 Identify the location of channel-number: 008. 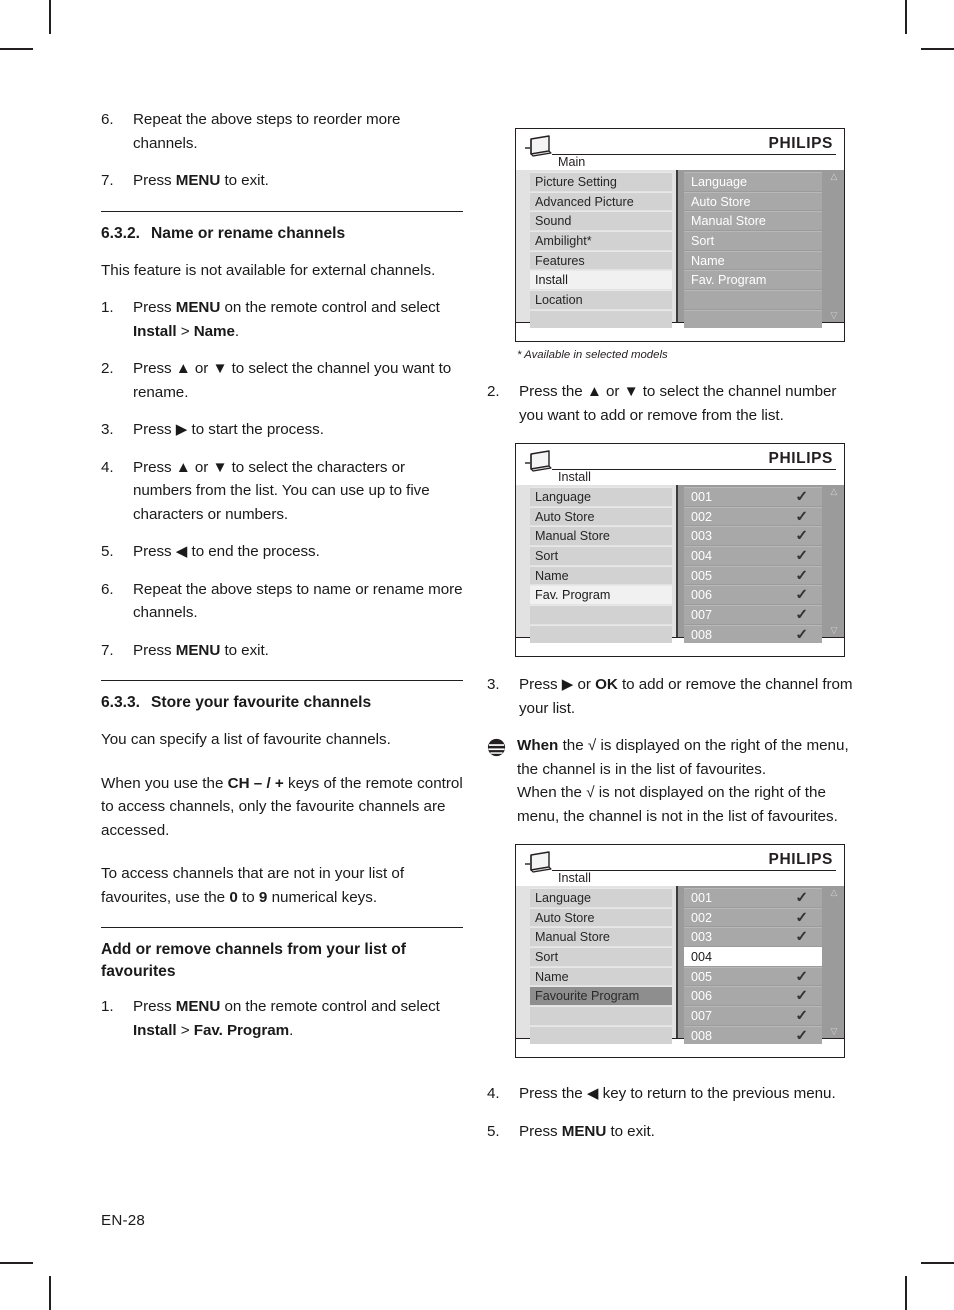
(702, 1035).